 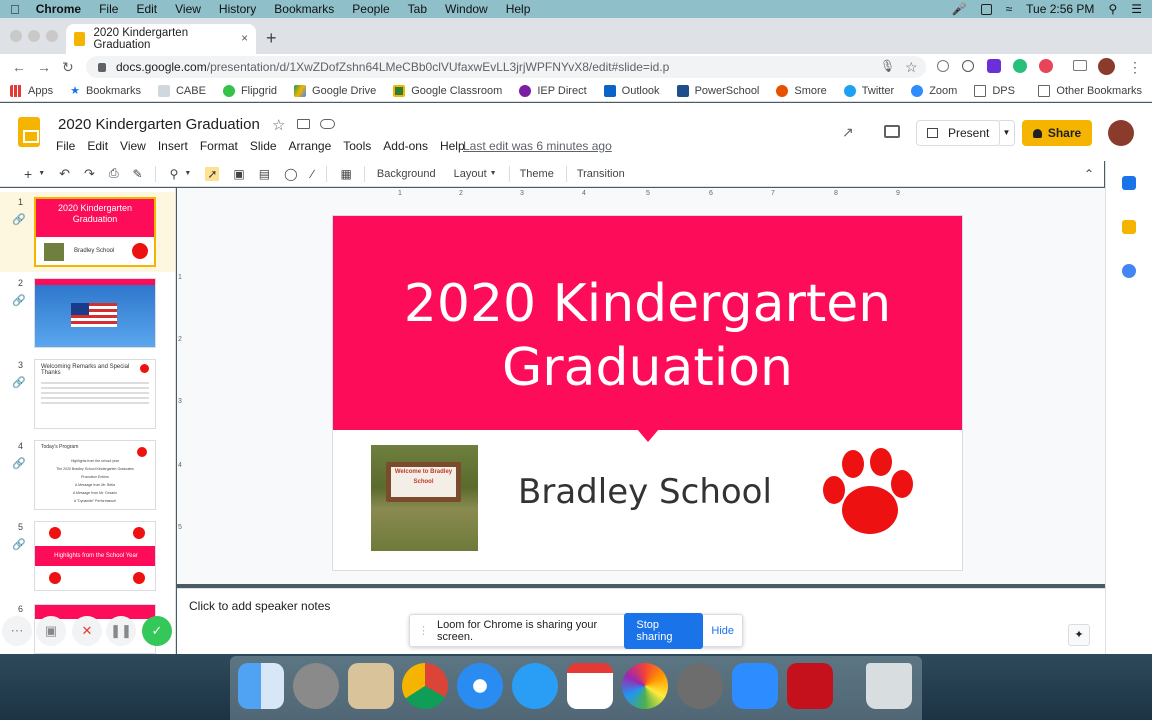 What do you see at coordinates (313, 174) in the screenshot?
I see `line-icon: ∕` at bounding box center [313, 174].